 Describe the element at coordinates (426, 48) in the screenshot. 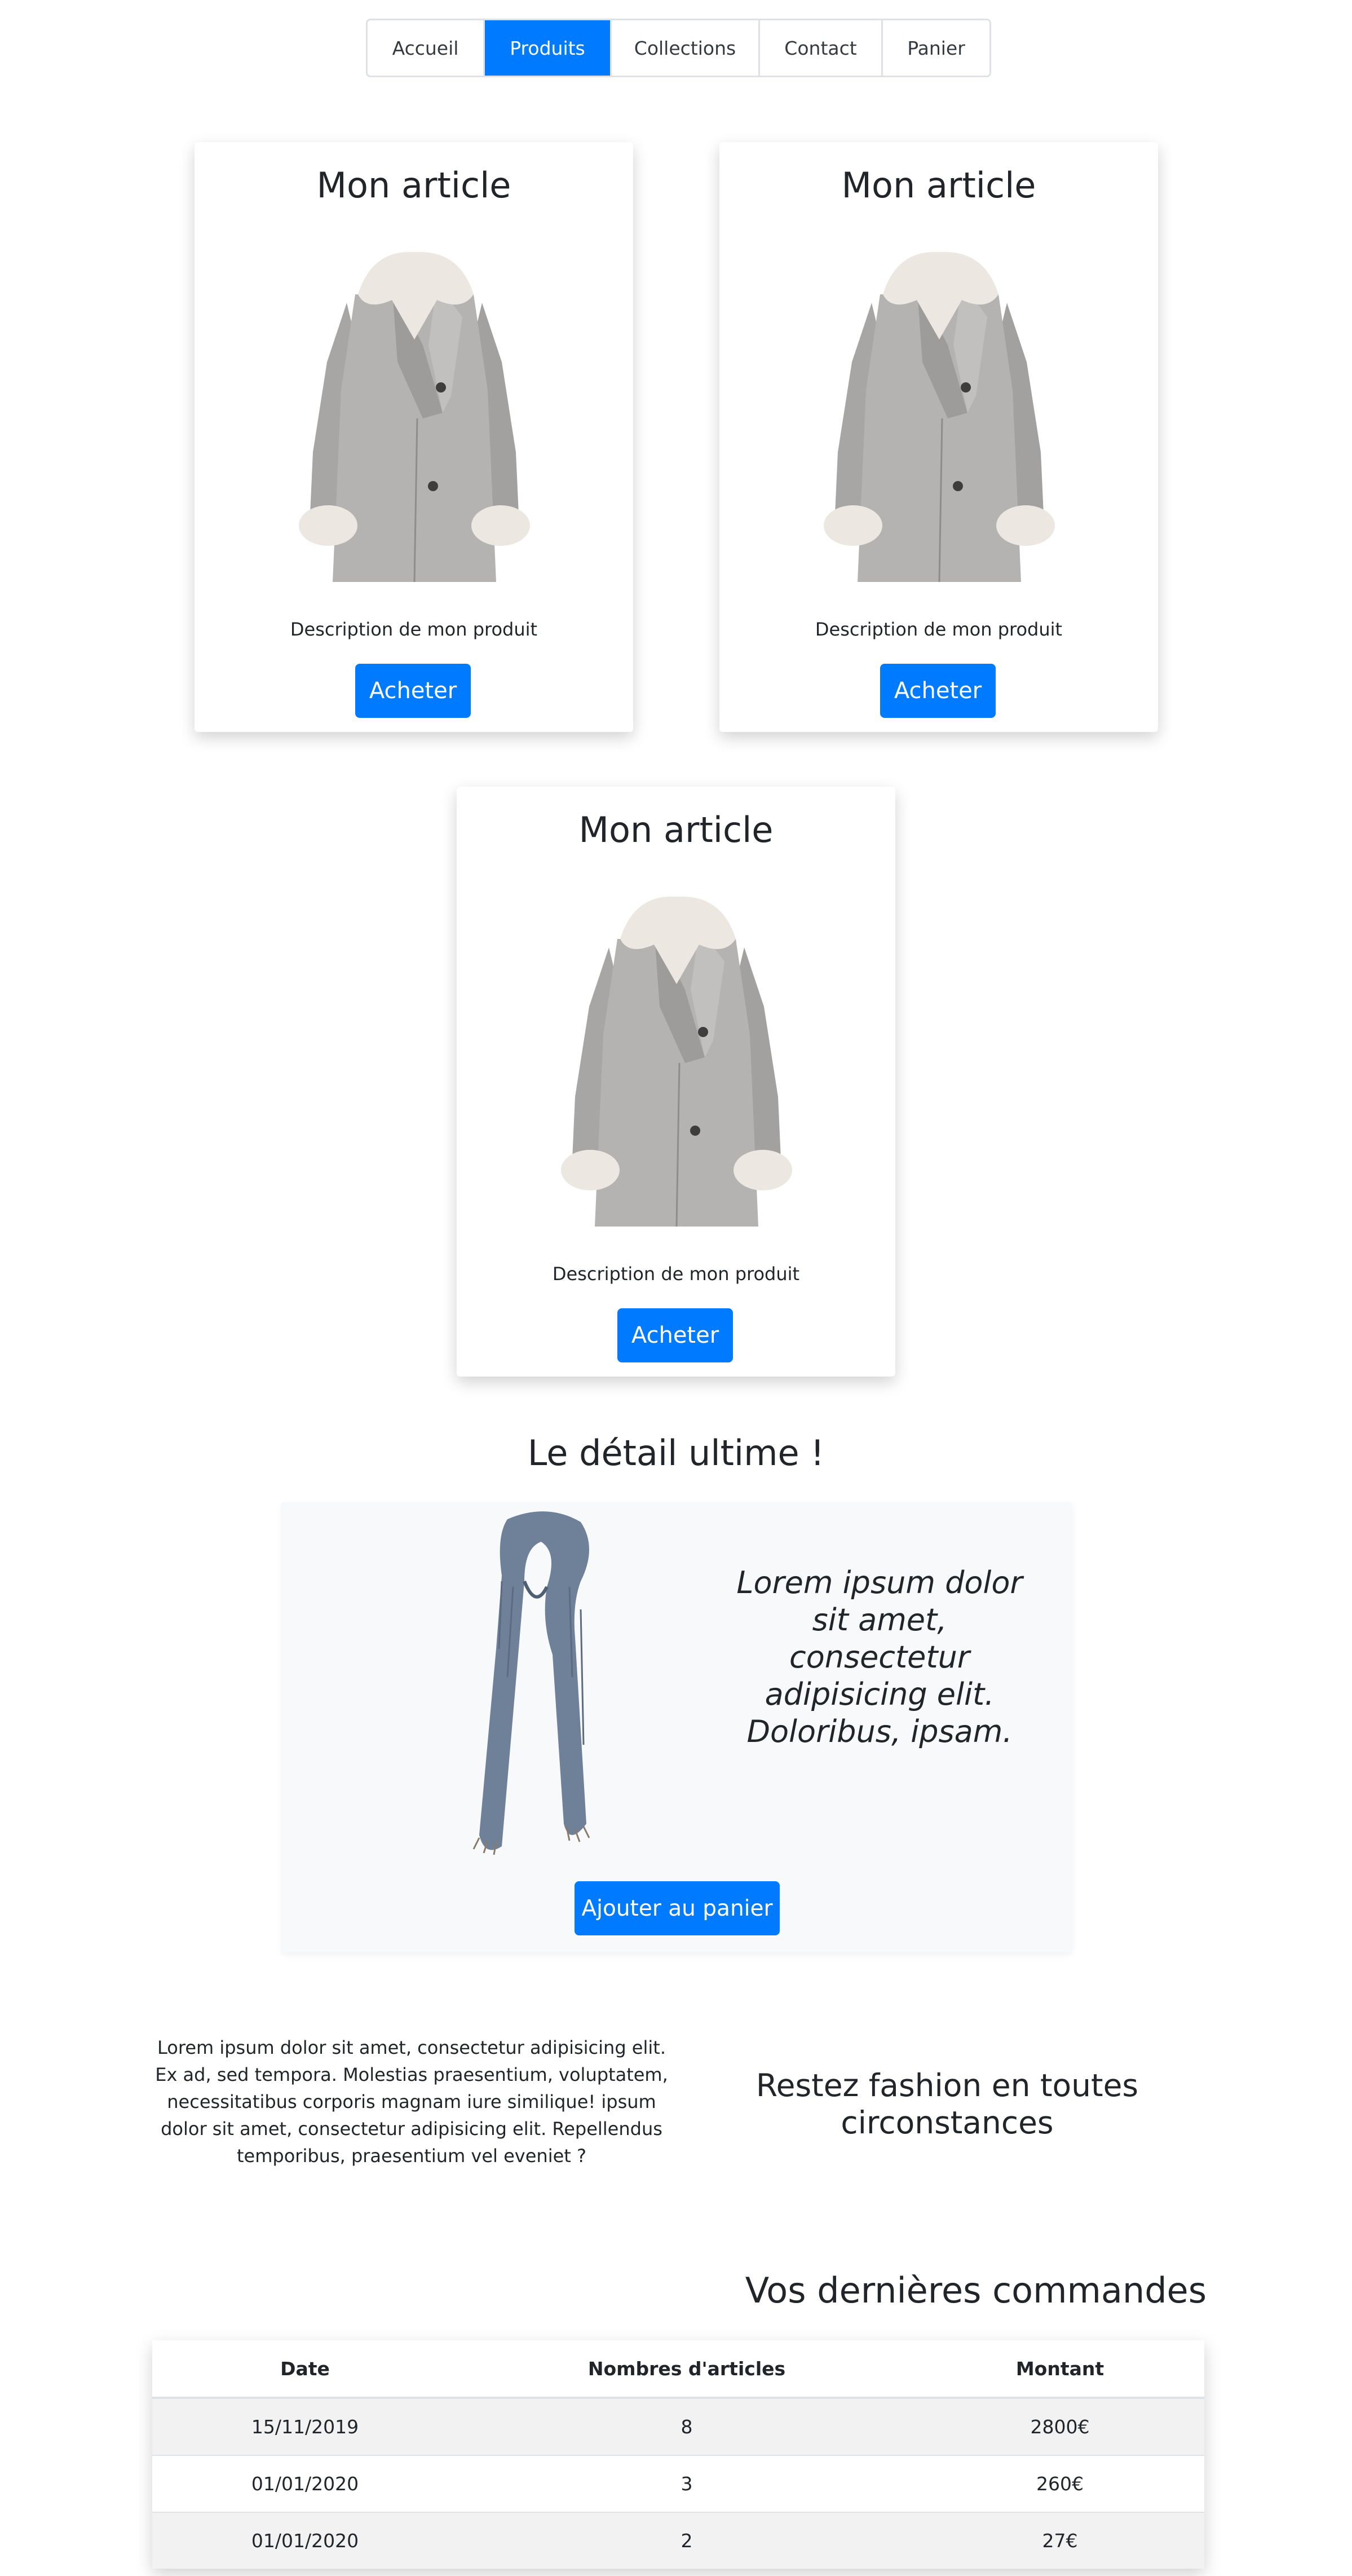

I see `nav-item-accueil: Accueil` at that location.